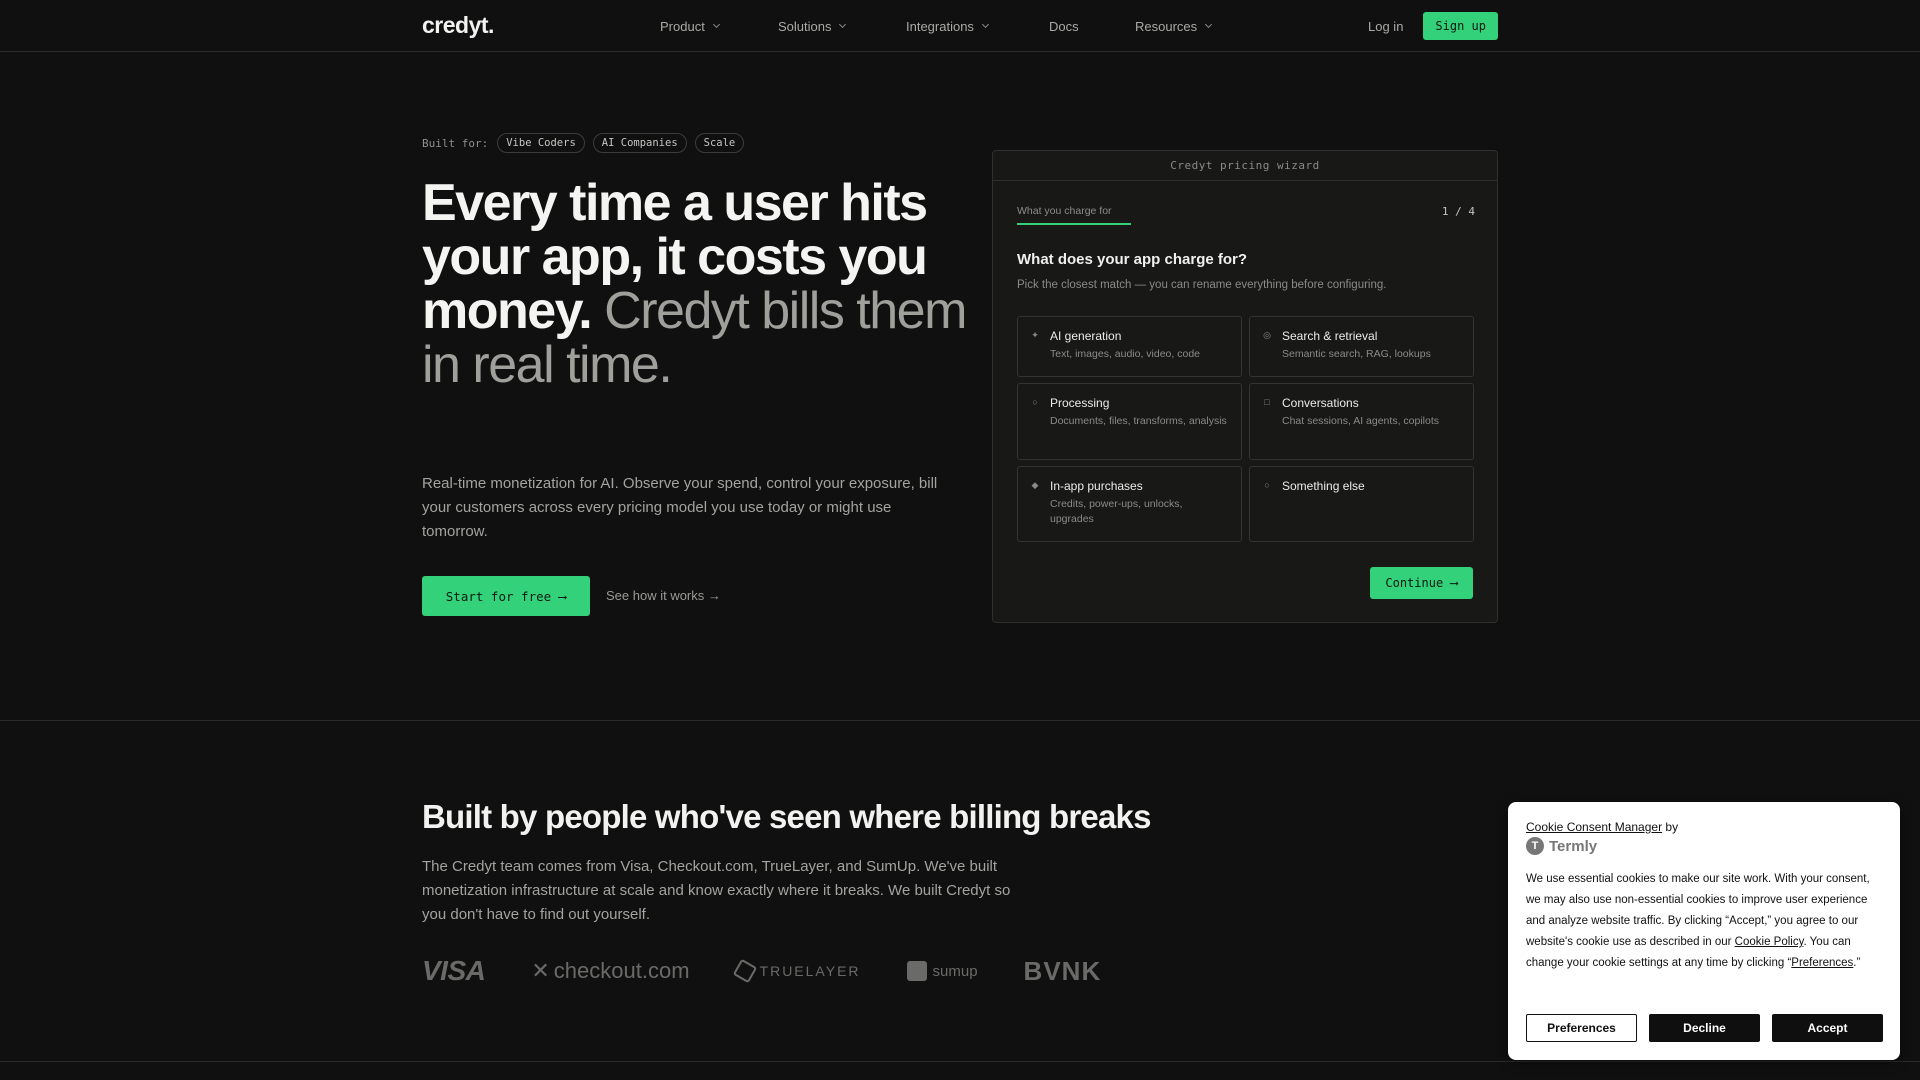 This screenshot has height=1080, width=1920. I want to click on wizard-question: What does your app charge for?, so click(1132, 259).